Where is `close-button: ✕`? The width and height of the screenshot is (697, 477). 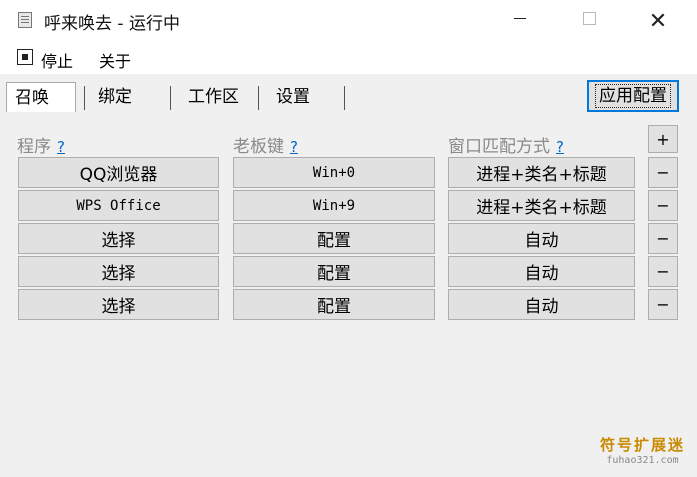
close-button: ✕ is located at coordinates (658, 21).